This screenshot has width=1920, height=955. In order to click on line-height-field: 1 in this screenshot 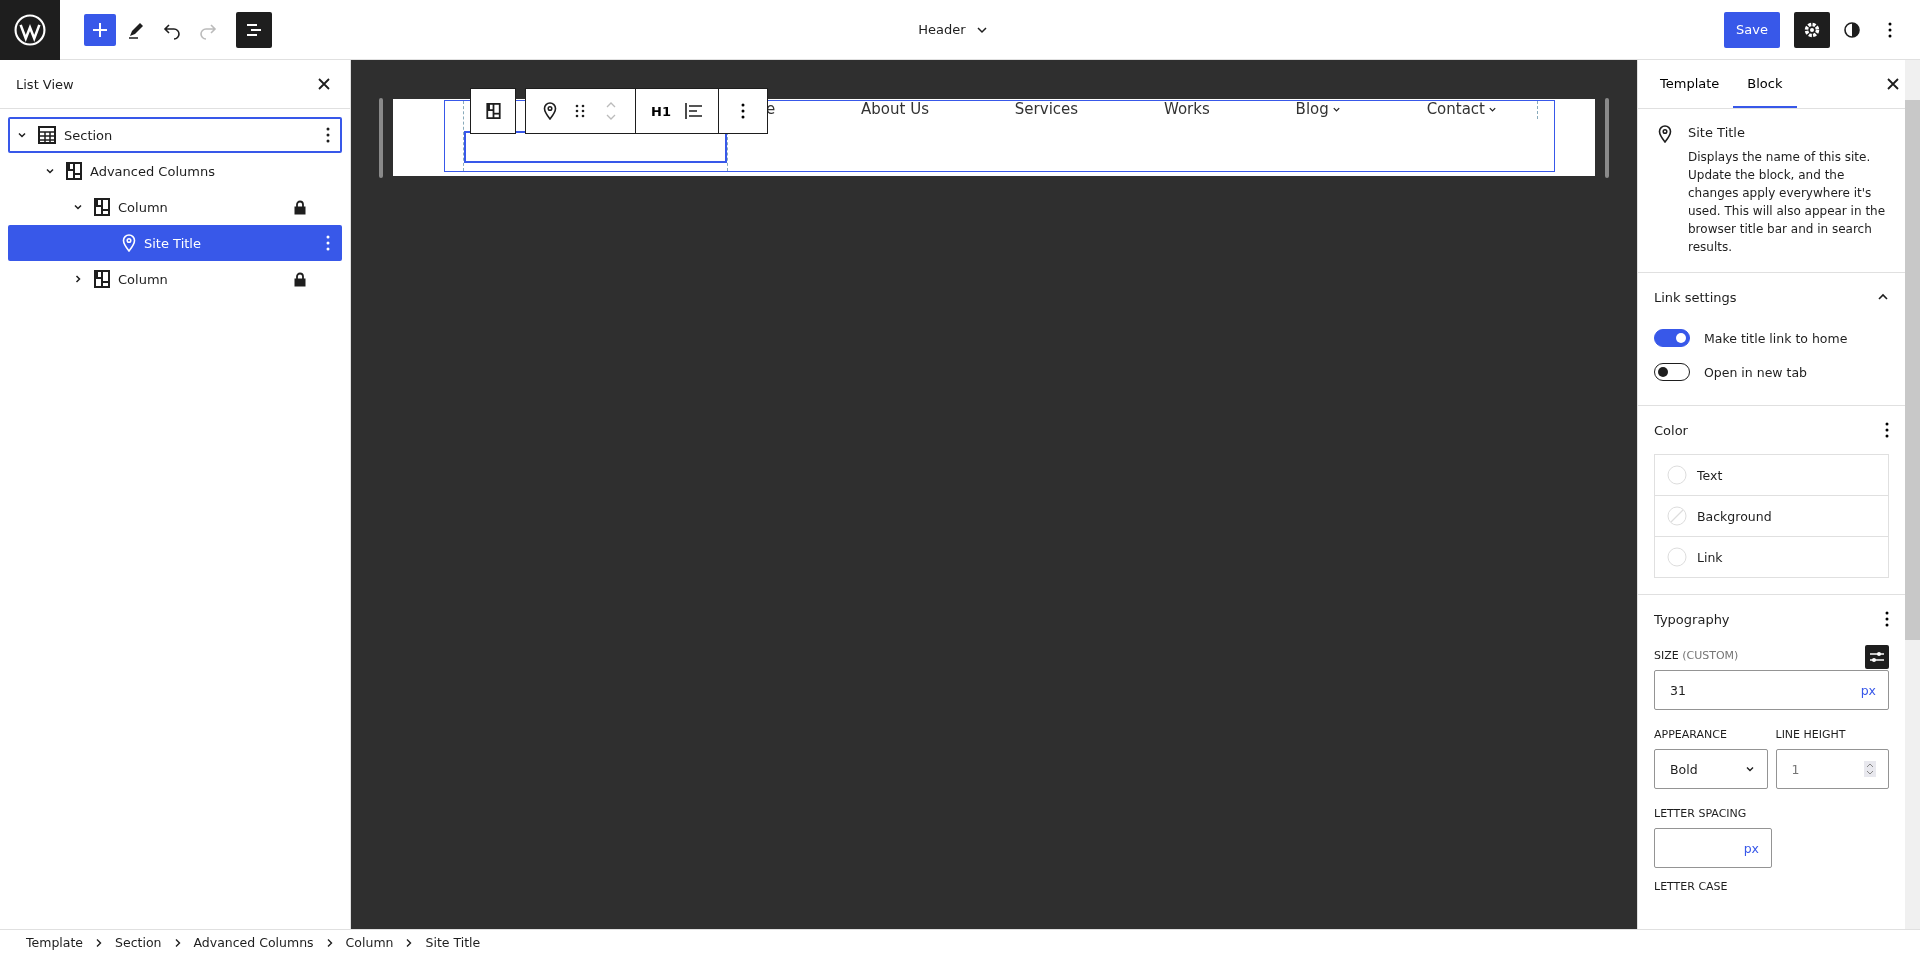, I will do `click(1832, 769)`.